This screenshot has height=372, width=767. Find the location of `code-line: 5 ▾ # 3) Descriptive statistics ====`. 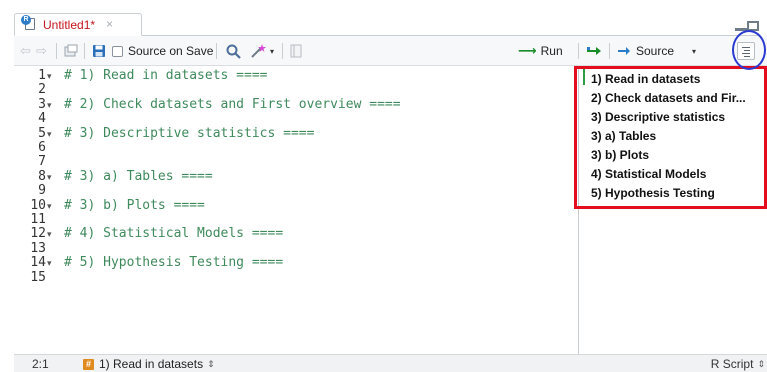

code-line: 5 ▾ # 3) Descriptive statistics ==== is located at coordinates (294, 133).